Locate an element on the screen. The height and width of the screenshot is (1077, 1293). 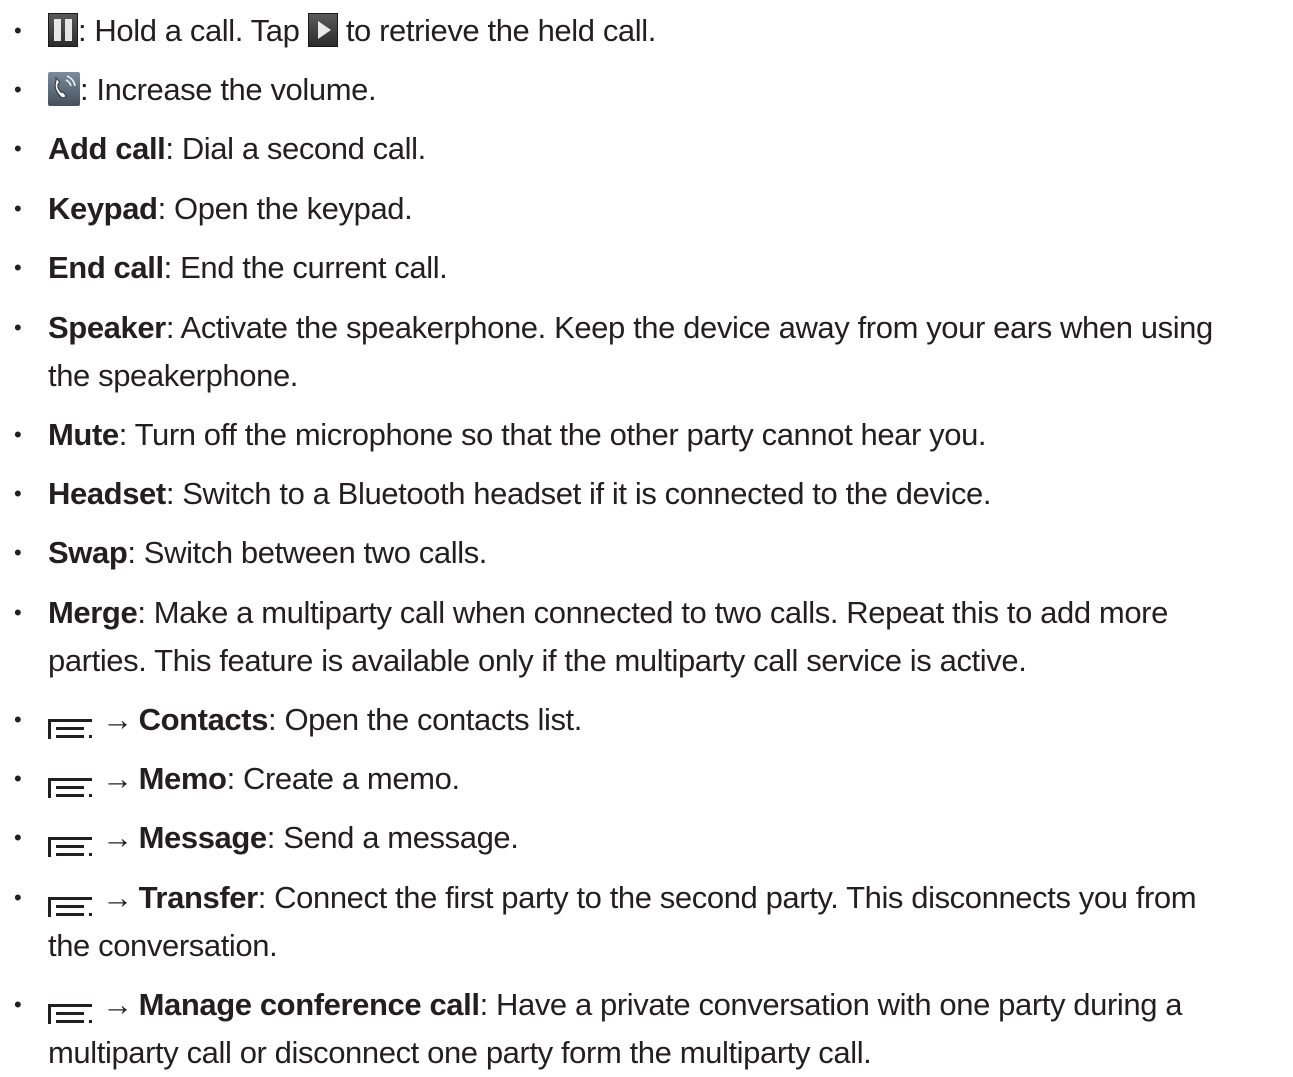
item-term: Swap is located at coordinates (88, 552).